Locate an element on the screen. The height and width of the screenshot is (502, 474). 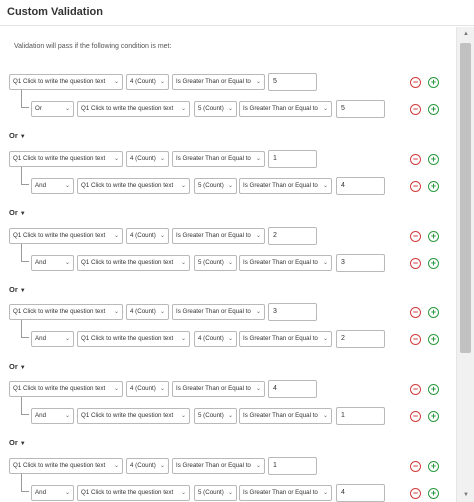
conjunction-select: Or ⌄ is located at coordinates (52, 109).